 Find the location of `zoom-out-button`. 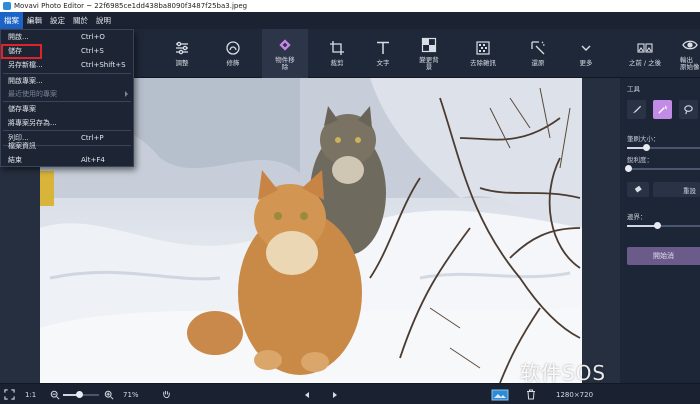

zoom-out-button is located at coordinates (55, 394).